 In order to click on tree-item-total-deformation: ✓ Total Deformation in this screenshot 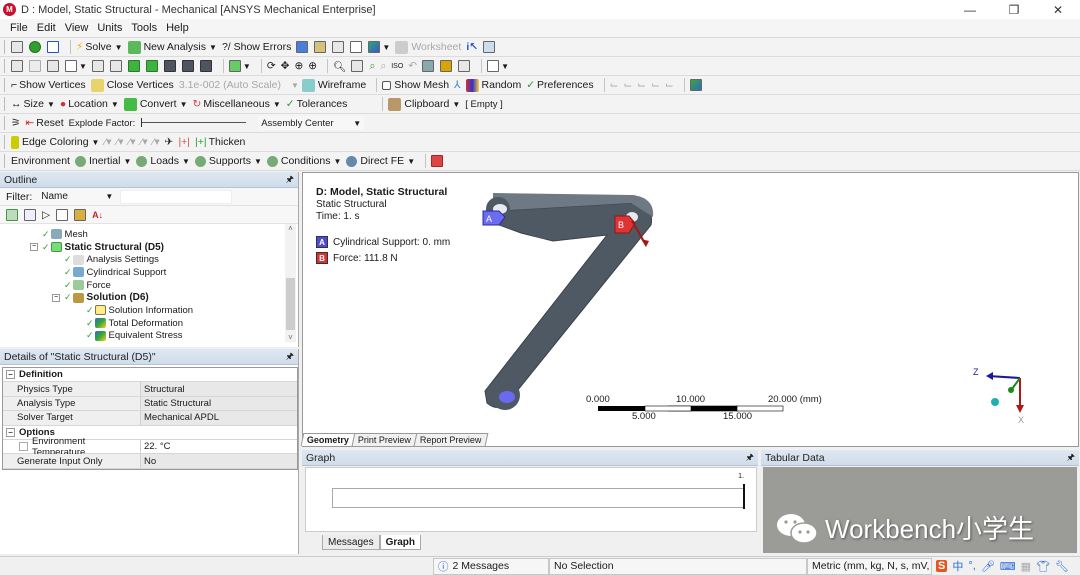, I will do `click(149, 323)`.